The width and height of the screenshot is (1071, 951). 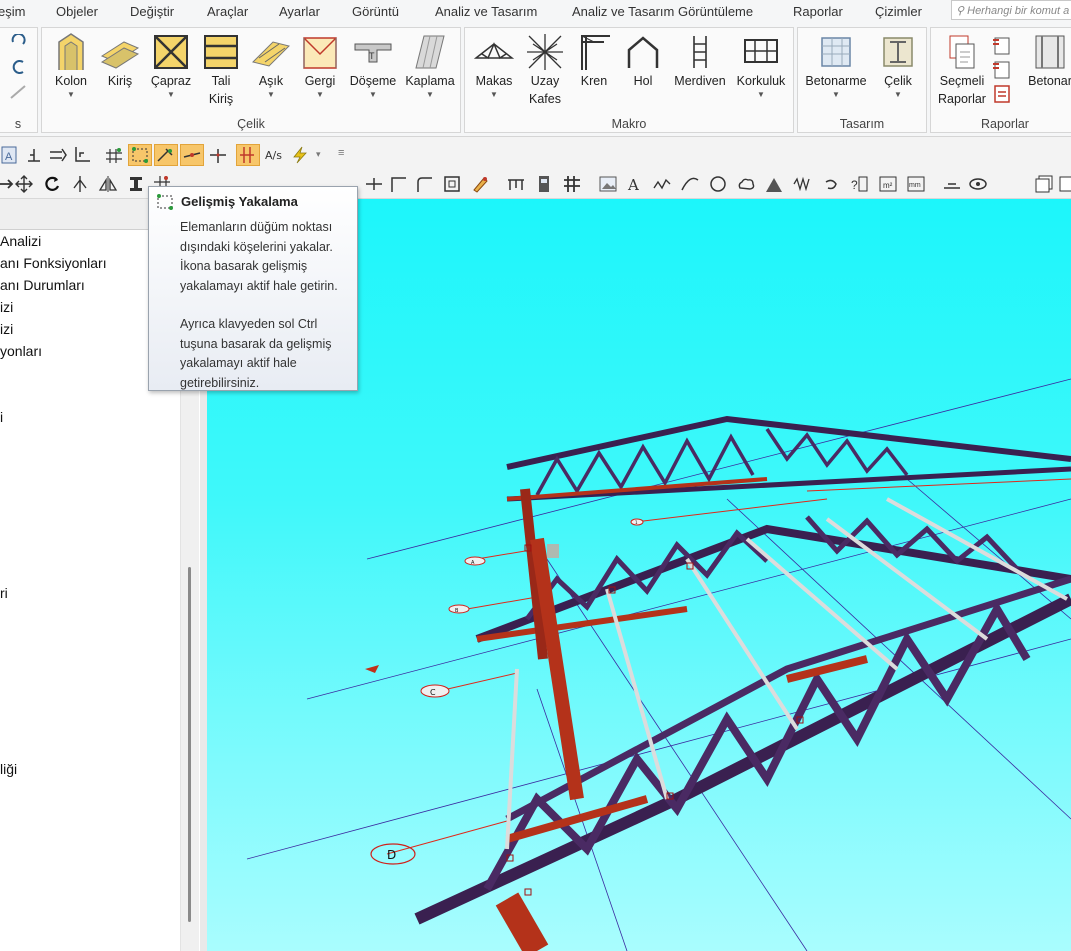 I want to click on menu-degistir: Değiştir, so click(x=152, y=11).